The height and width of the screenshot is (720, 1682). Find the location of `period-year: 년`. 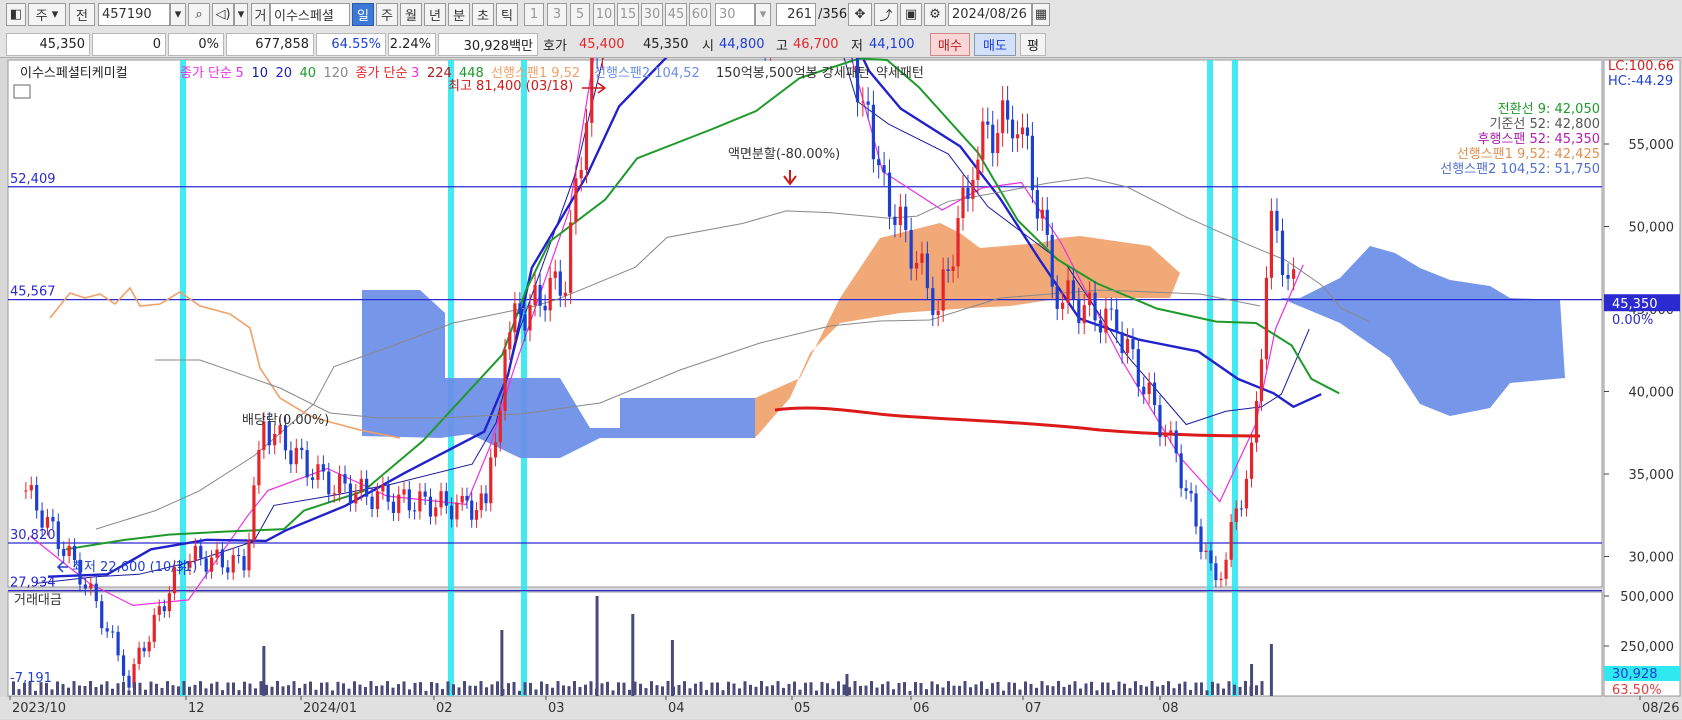

period-year: 년 is located at coordinates (435, 14).